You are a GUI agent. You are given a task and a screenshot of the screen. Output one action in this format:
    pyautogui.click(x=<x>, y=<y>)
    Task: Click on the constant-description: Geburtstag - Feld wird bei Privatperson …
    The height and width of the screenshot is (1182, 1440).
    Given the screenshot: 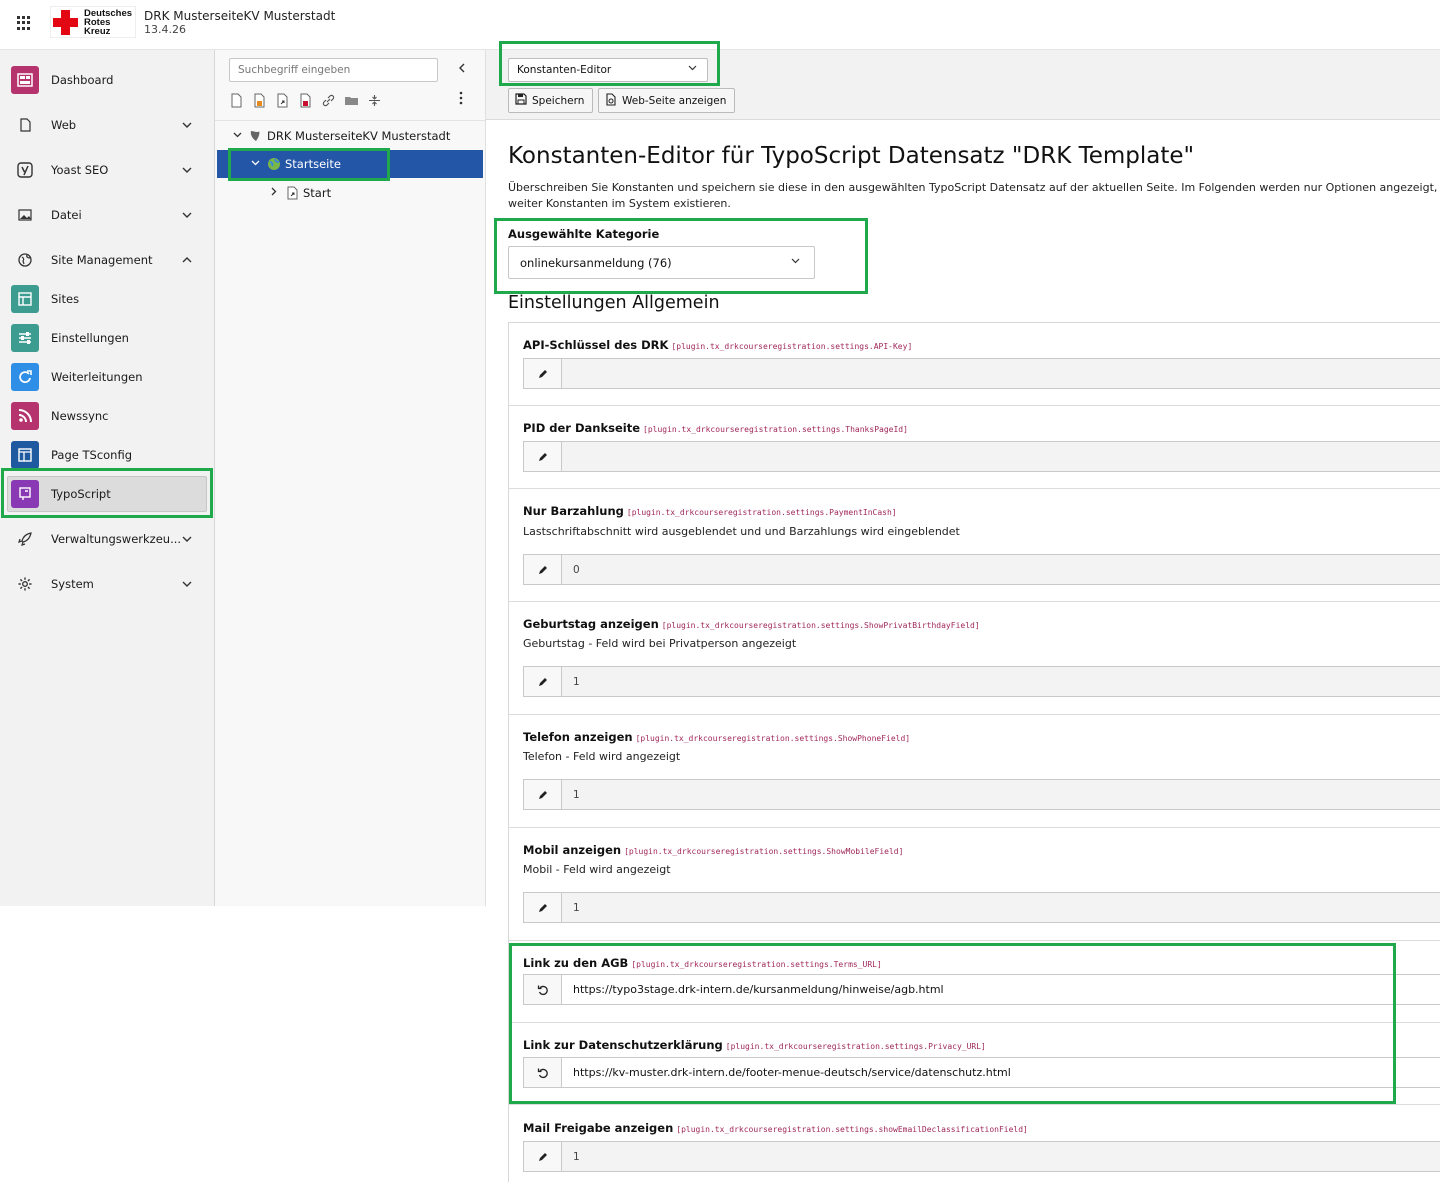 What is the action you would take?
    pyautogui.click(x=660, y=643)
    